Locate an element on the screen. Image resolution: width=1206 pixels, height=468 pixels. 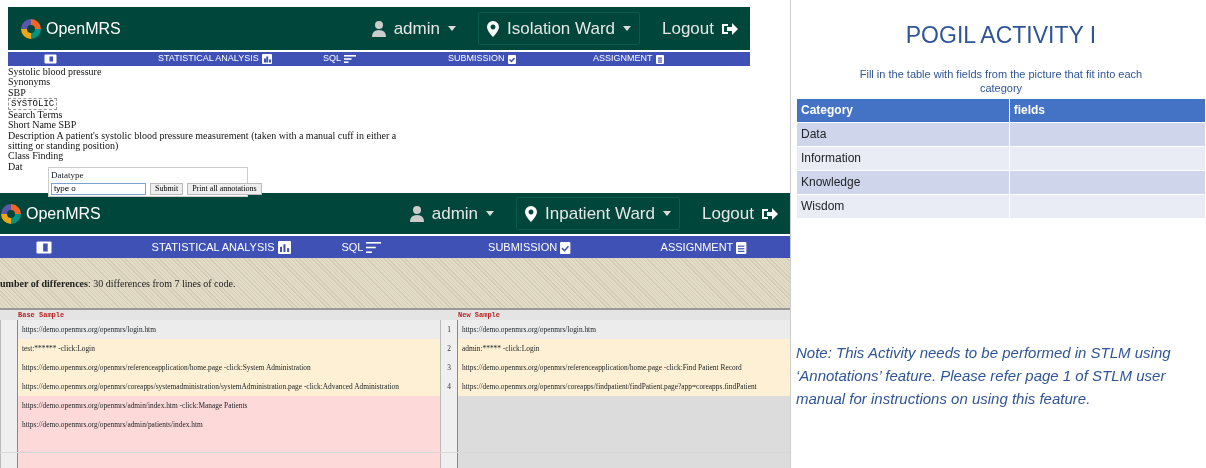
table-cell: Information is located at coordinates (903, 158).